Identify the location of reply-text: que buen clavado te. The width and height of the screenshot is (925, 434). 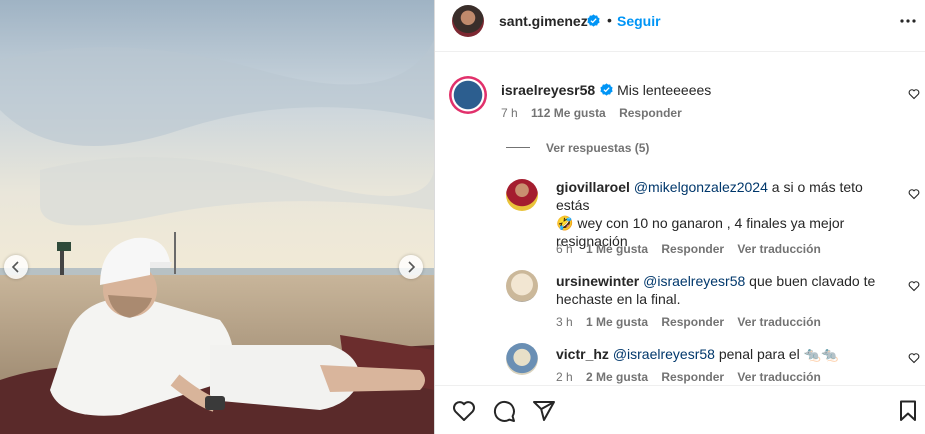
(810, 281).